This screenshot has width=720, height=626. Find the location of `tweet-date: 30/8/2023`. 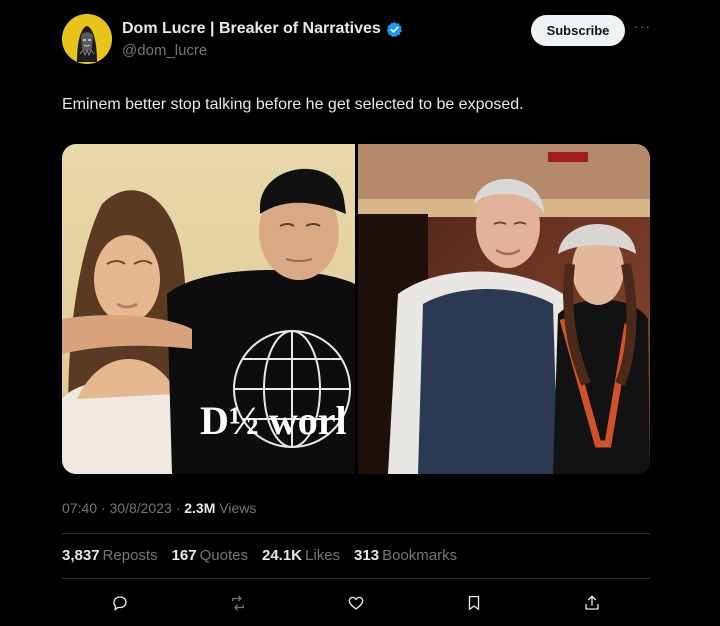

tweet-date: 30/8/2023 is located at coordinates (141, 508).